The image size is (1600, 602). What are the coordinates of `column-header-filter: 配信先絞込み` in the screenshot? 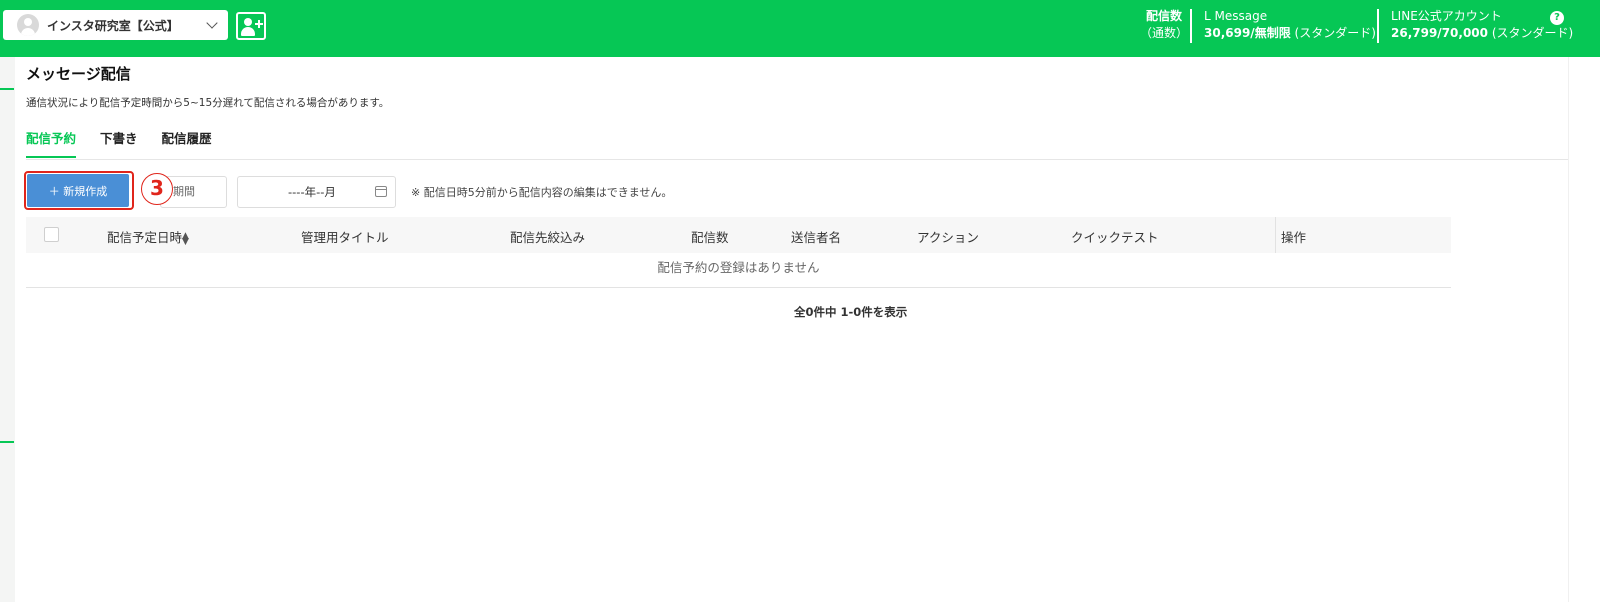 It's located at (548, 237).